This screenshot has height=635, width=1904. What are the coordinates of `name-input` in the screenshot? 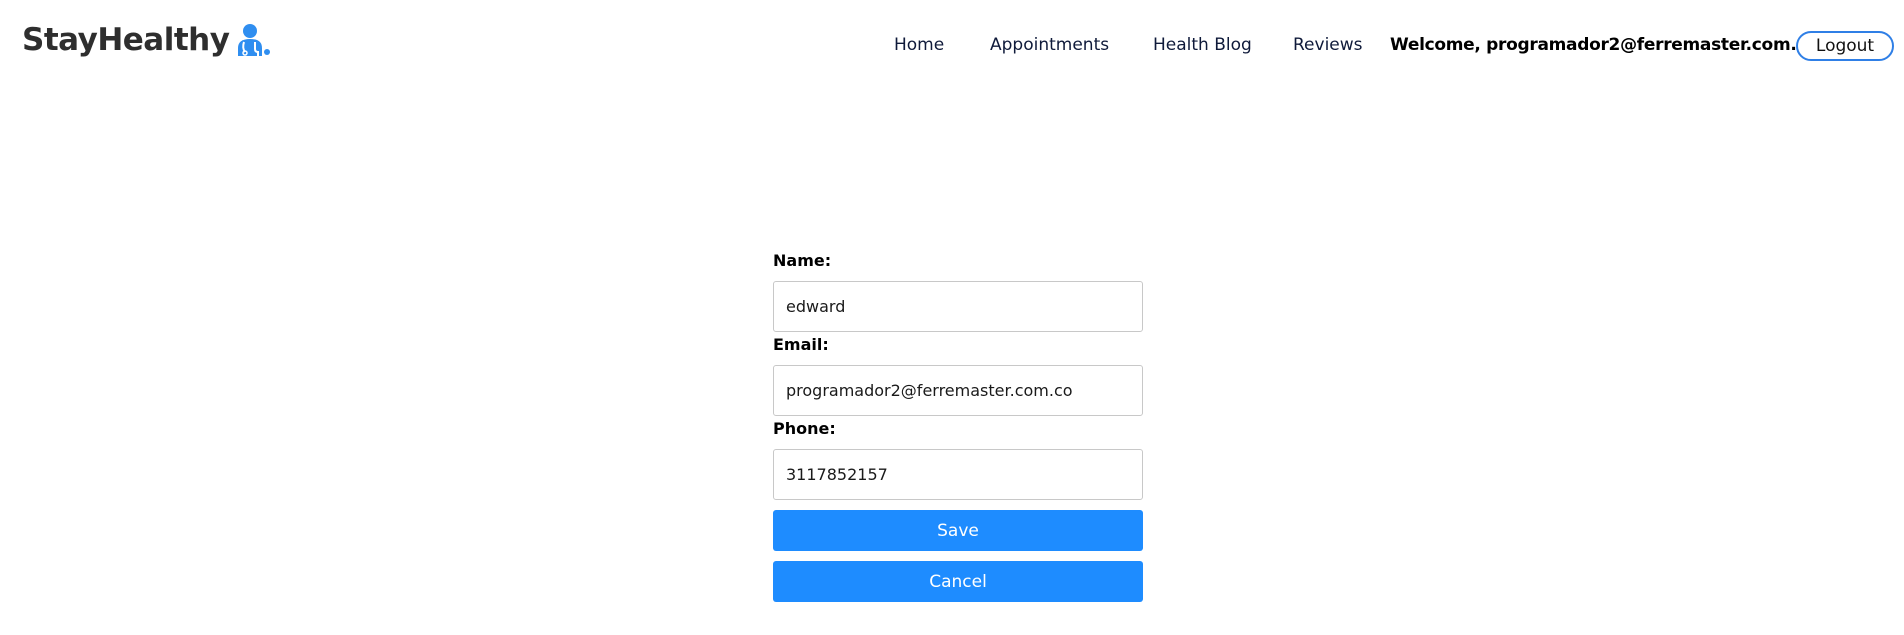 It's located at (958, 306).